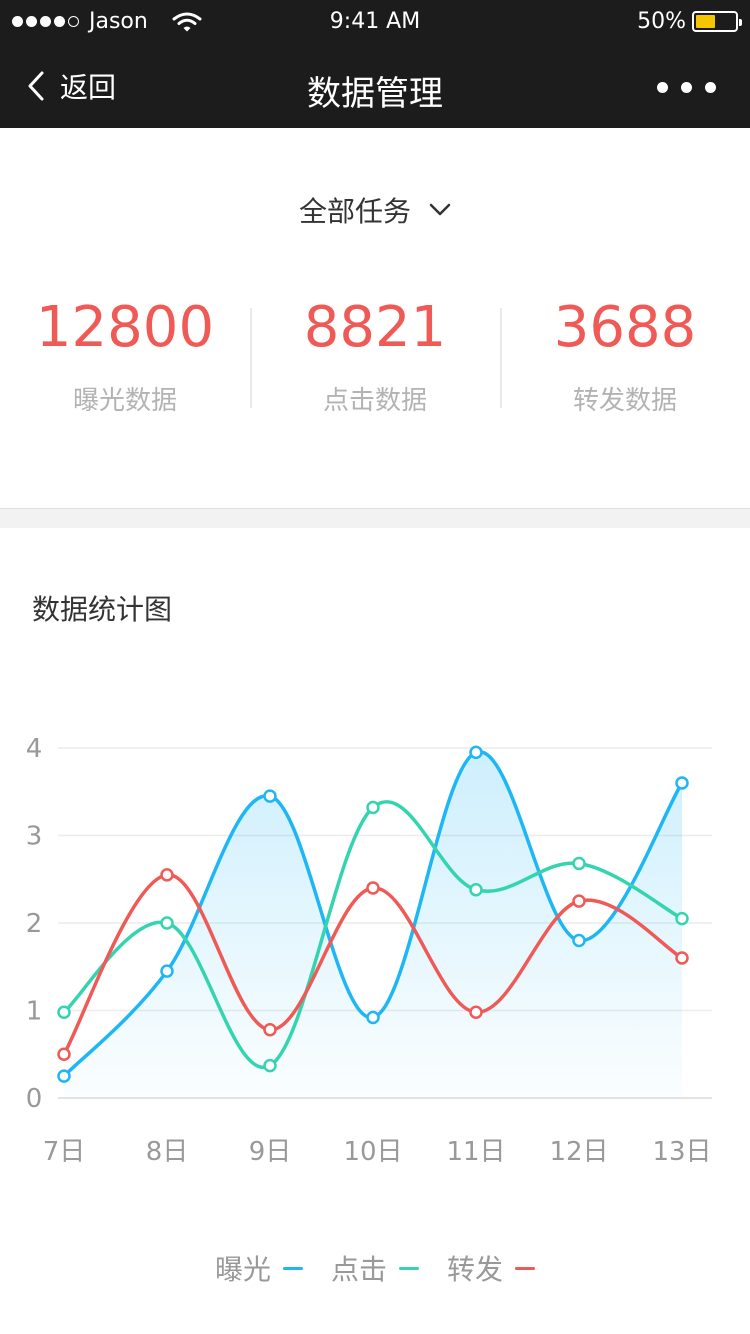 The image size is (750, 1334). I want to click on legend-item: 曝光, so click(259, 1268).